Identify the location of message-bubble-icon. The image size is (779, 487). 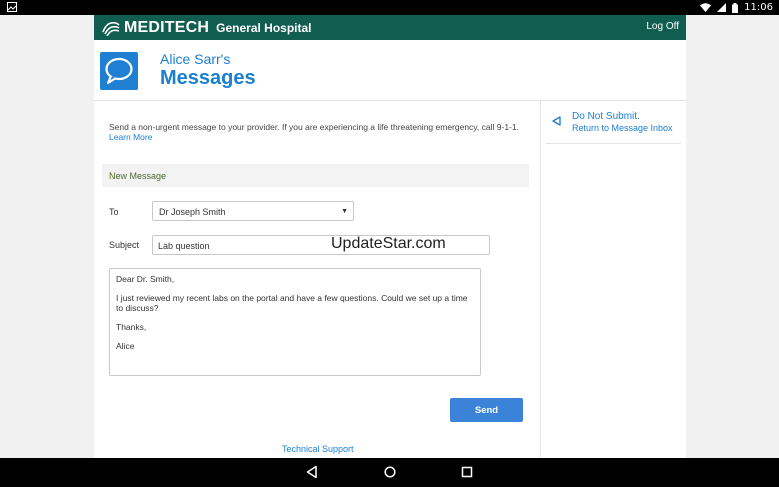
(119, 71).